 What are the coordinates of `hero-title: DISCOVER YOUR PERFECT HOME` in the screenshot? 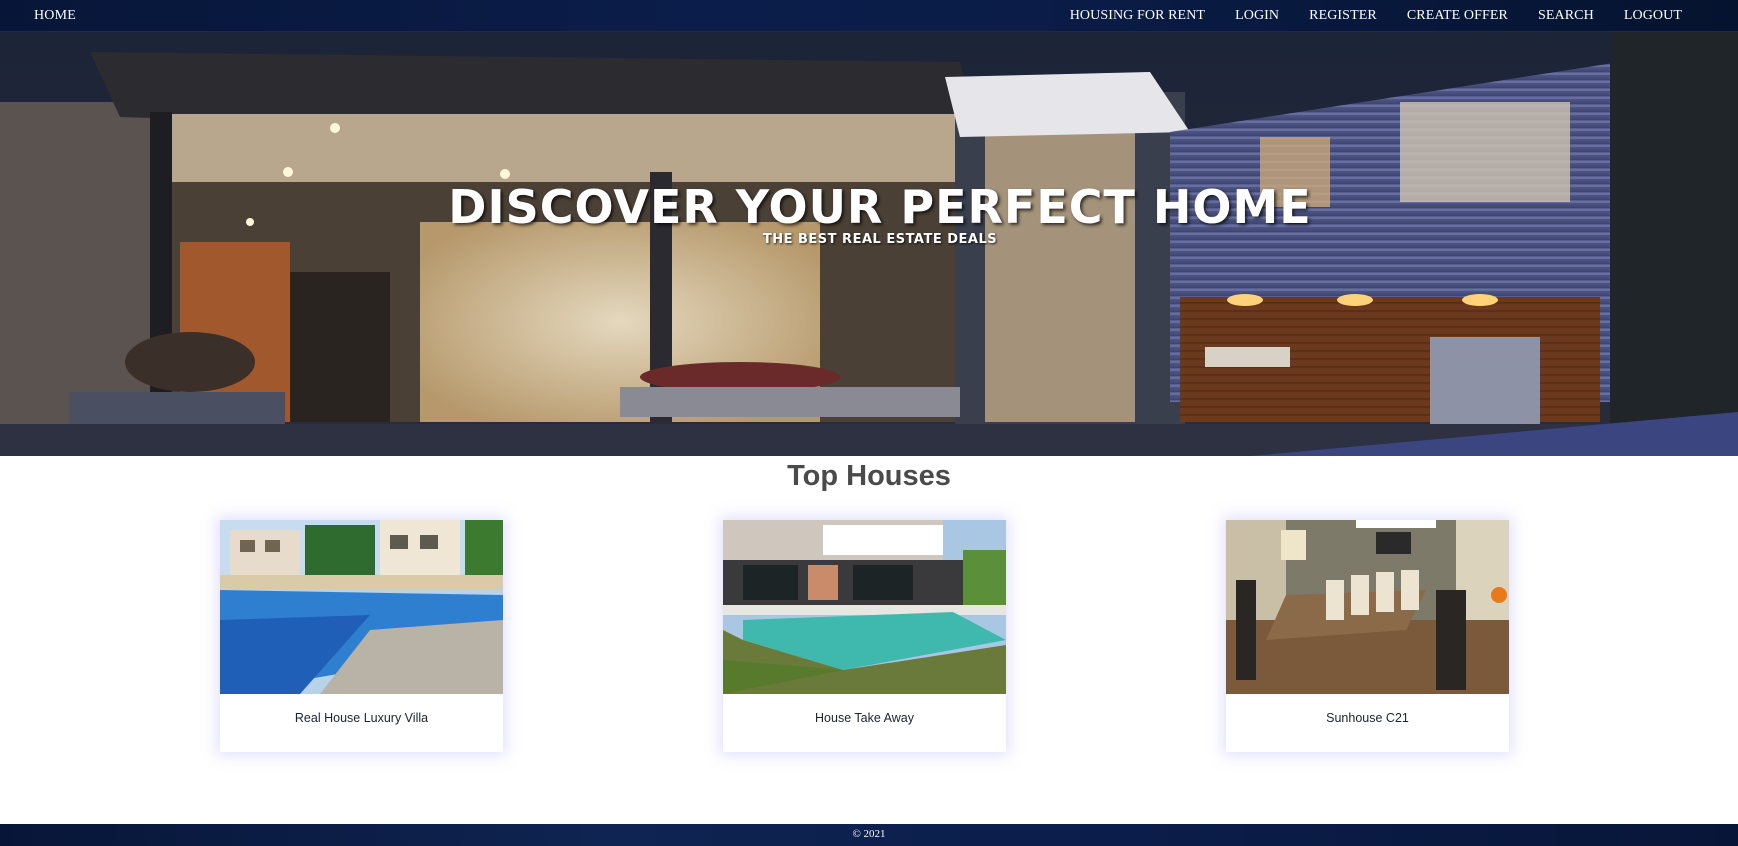 It's located at (880, 207).